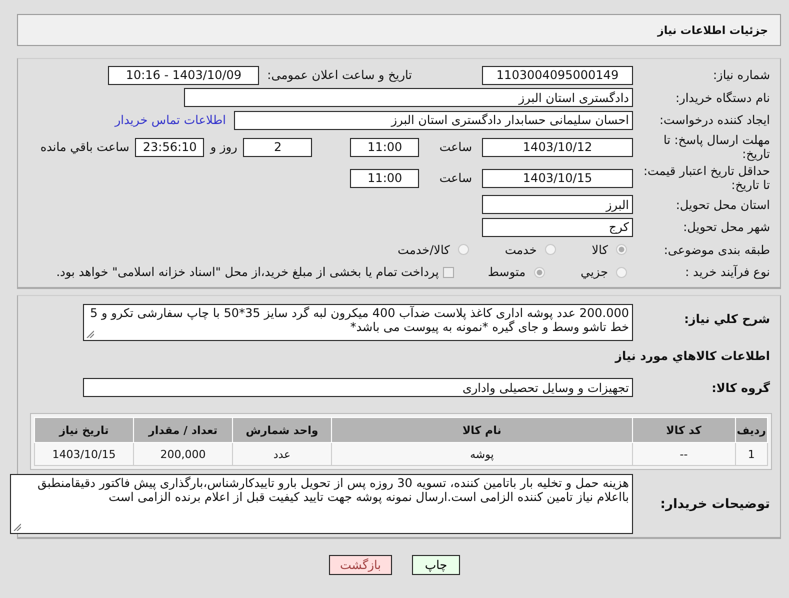 This screenshot has width=789, height=598. Describe the element at coordinates (557, 75) in the screenshot. I see `need-number-field: 1103004095000149` at that location.